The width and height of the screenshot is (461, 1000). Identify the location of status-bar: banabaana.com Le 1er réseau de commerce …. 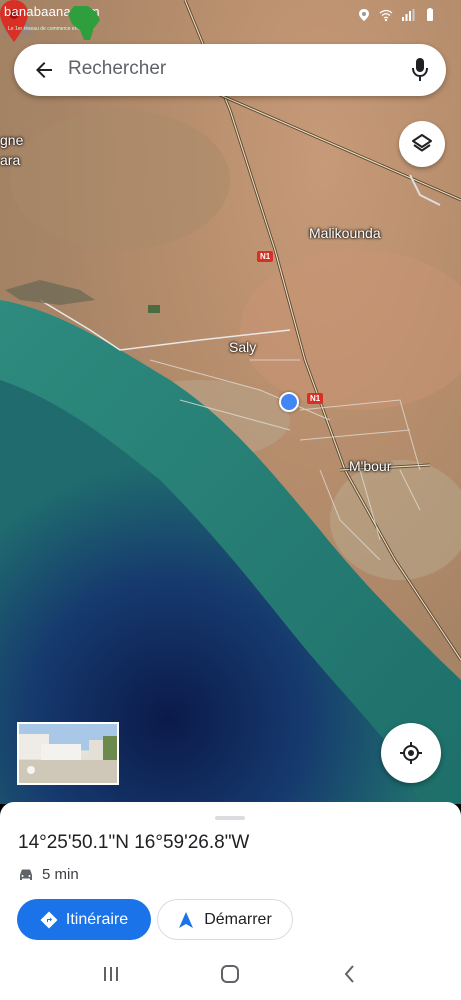
(230, 20).